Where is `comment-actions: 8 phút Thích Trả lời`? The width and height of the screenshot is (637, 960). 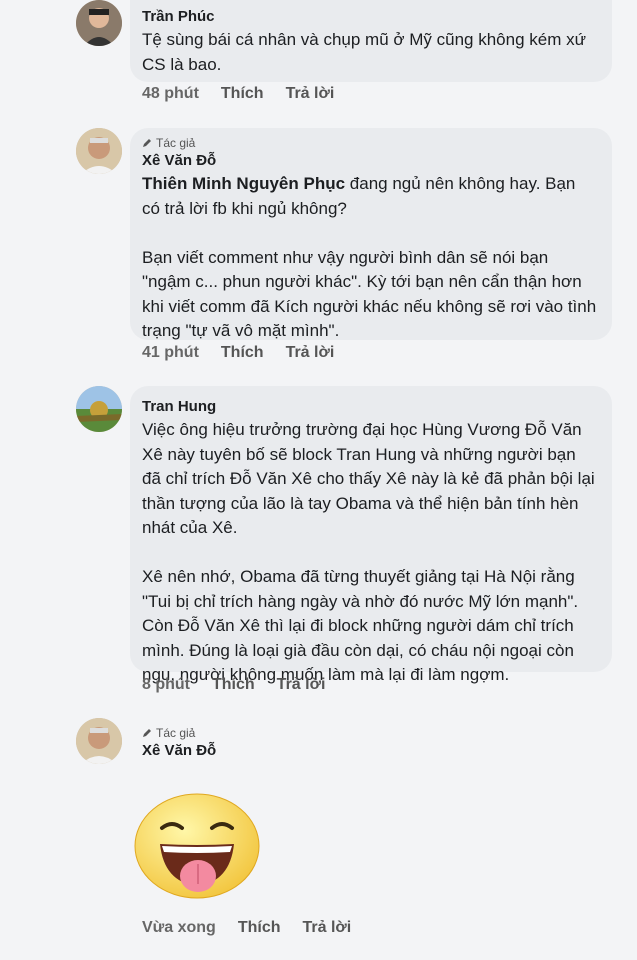 comment-actions: 8 phút Thích Trả lời is located at coordinates (233, 685).